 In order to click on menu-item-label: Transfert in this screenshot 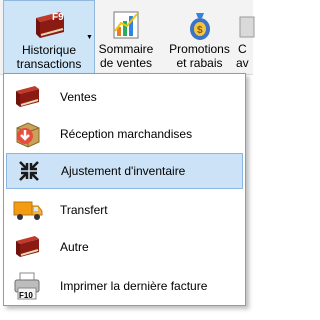, I will do `click(84, 210)`.